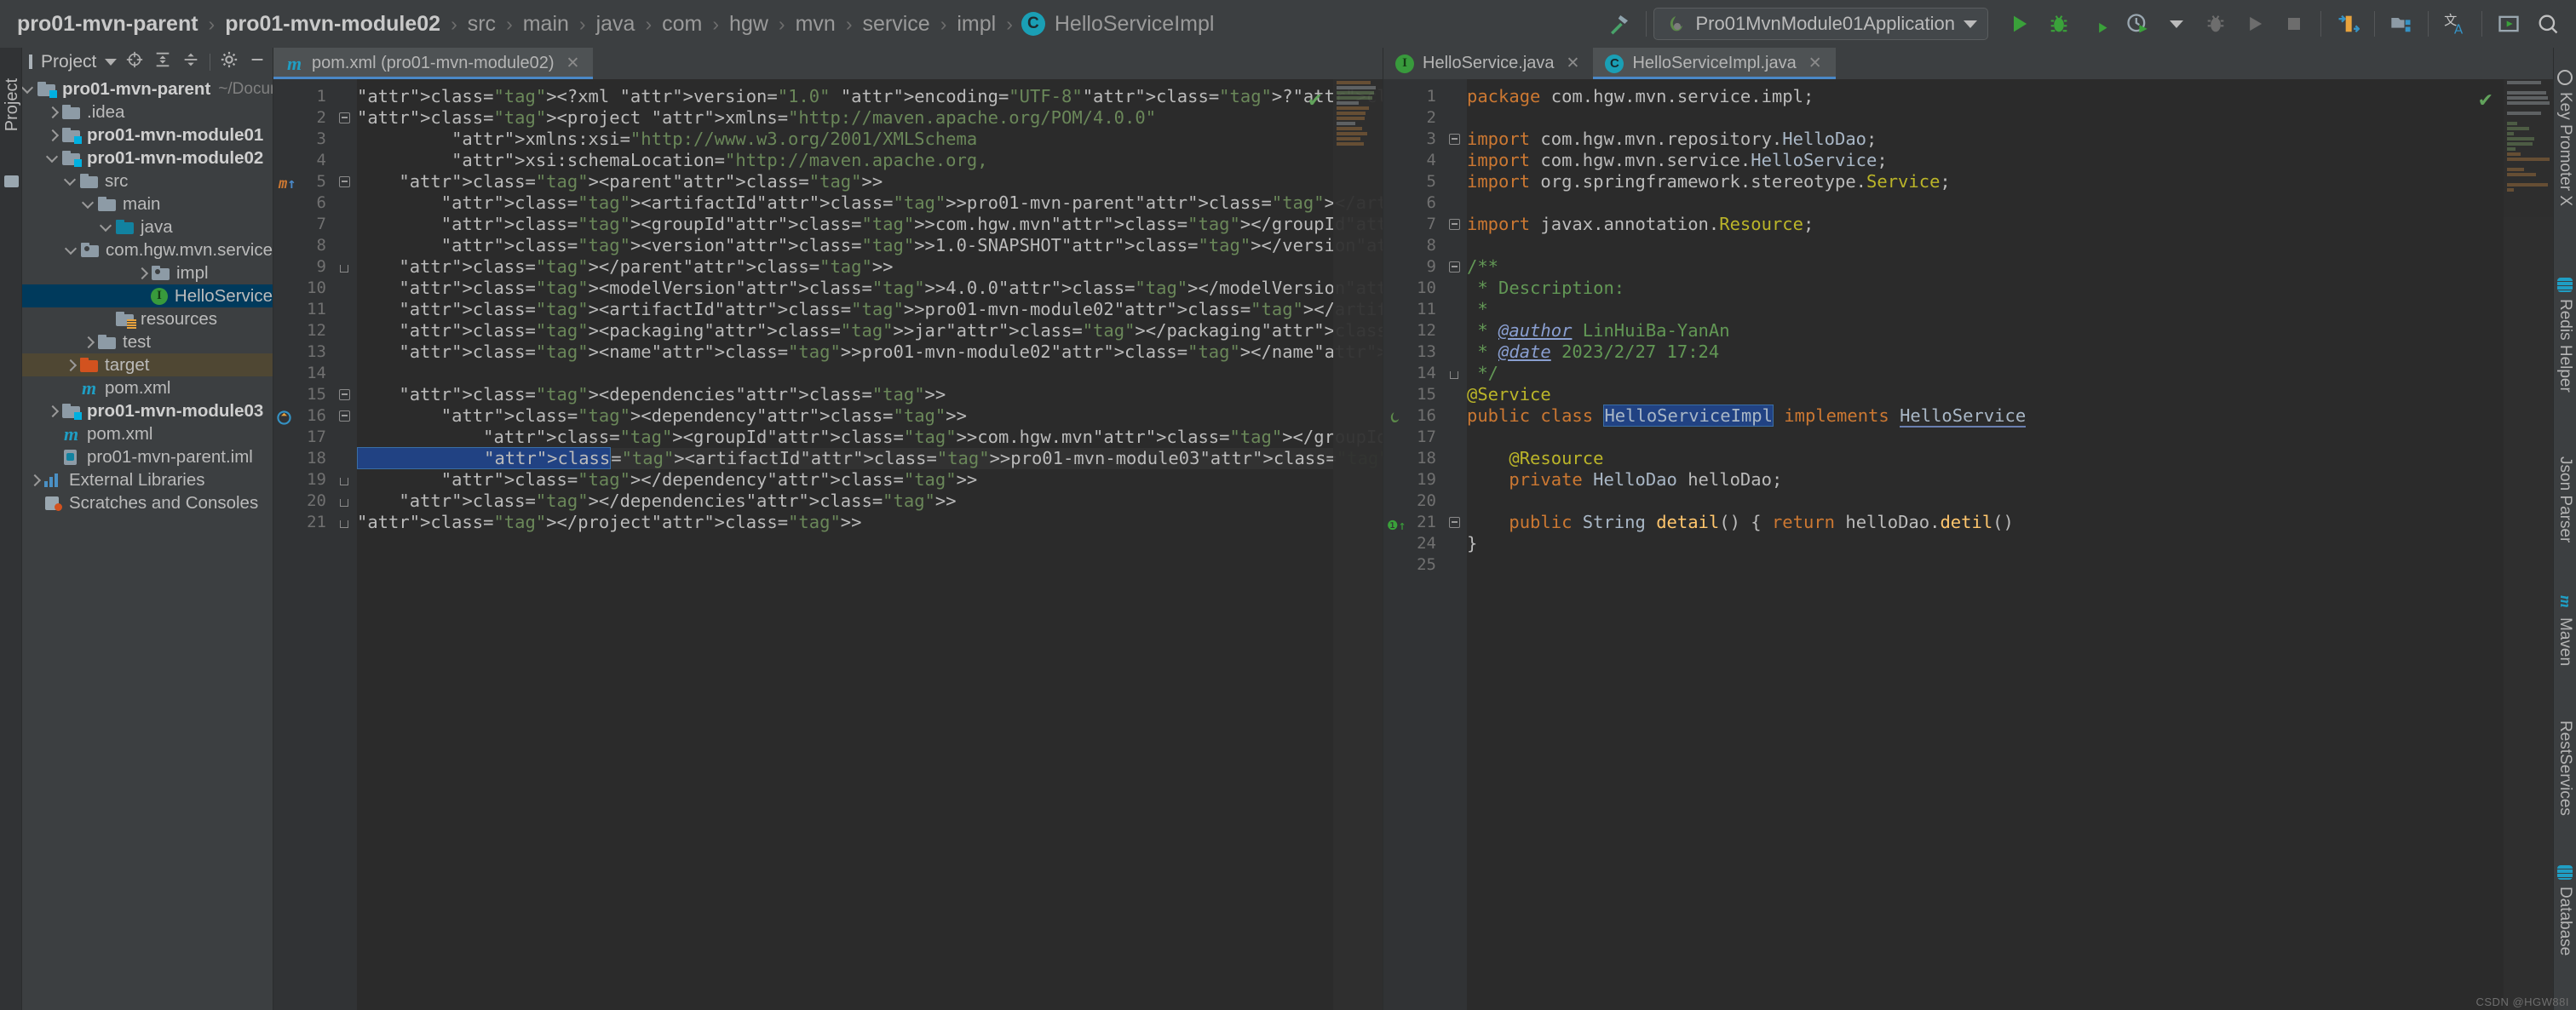  What do you see at coordinates (148, 295) in the screenshot?
I see `tree-item-helloservice: I HelloService` at bounding box center [148, 295].